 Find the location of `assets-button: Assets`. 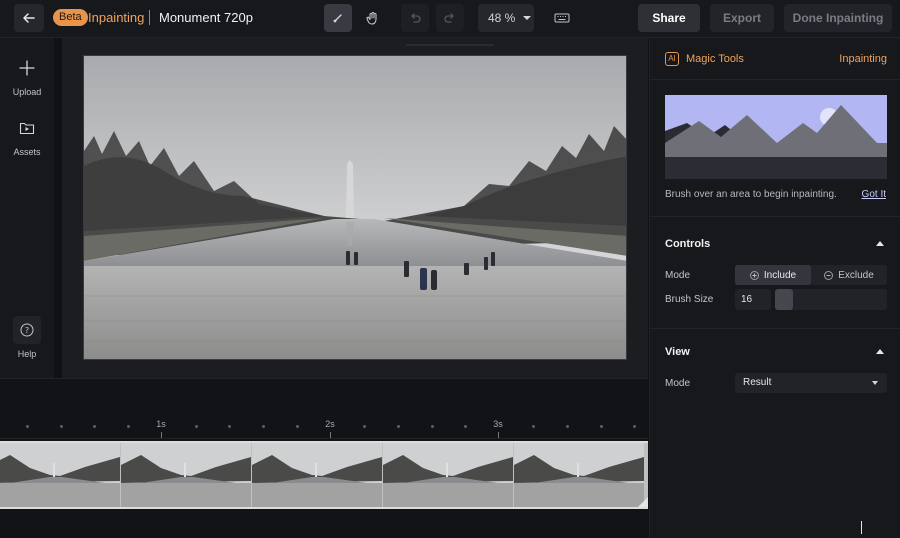

assets-button: Assets is located at coordinates (27, 135).